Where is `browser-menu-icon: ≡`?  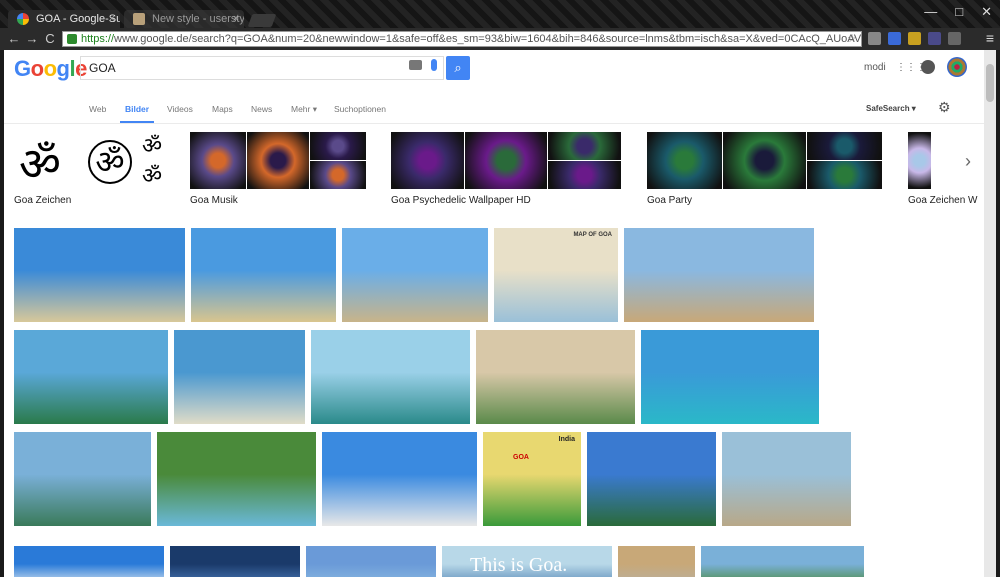 browser-menu-icon: ≡ is located at coordinates (990, 38).